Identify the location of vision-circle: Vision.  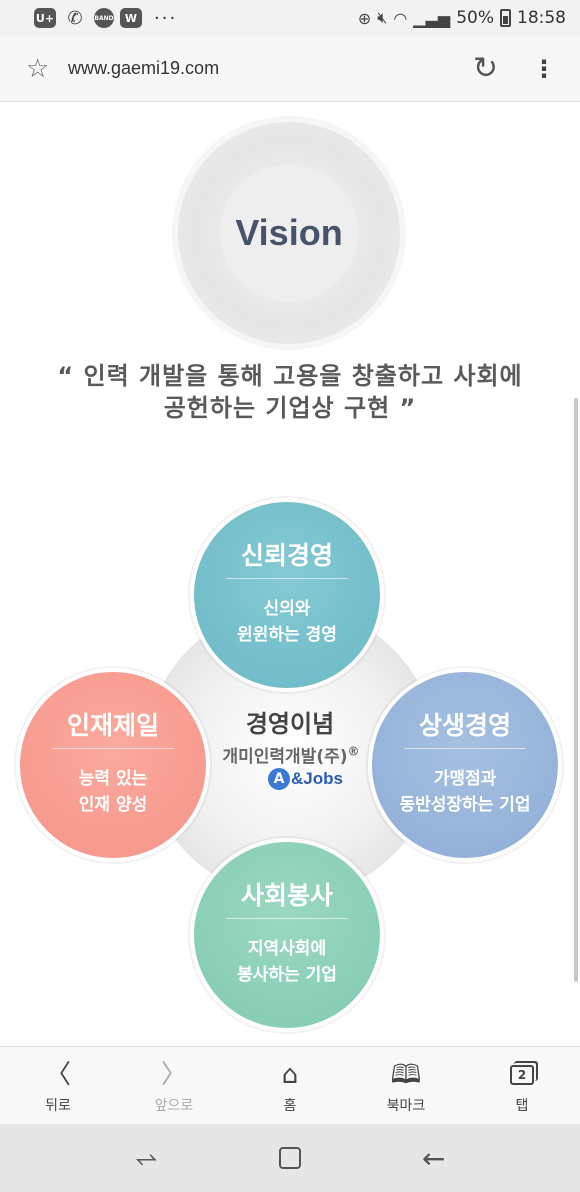
(289, 233).